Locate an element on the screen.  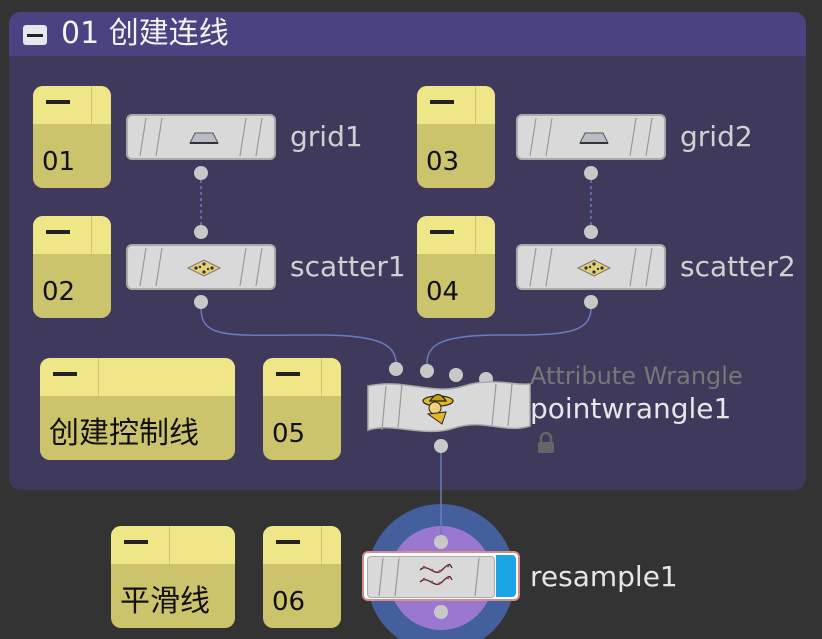
node-scatter2 is located at coordinates (591, 267).